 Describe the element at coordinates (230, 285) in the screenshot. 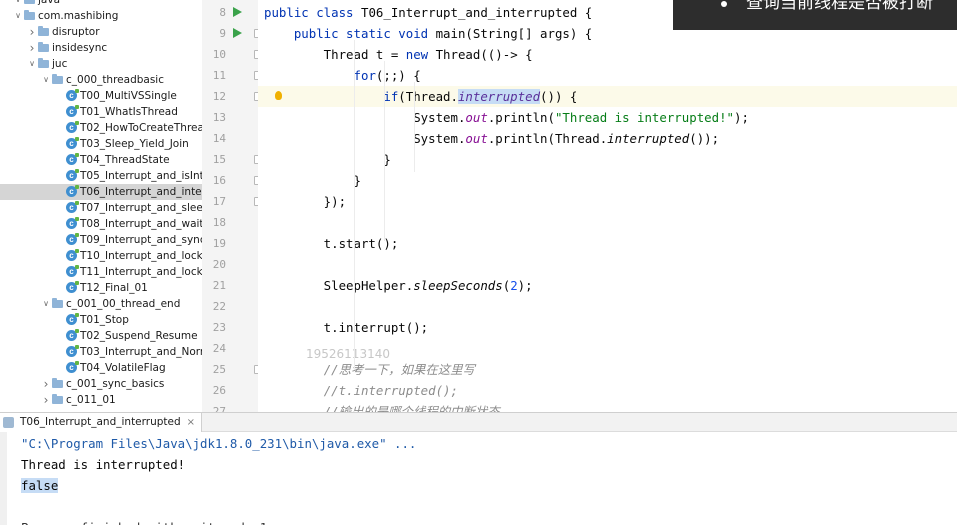

I see `gutter-row: 21` at that location.